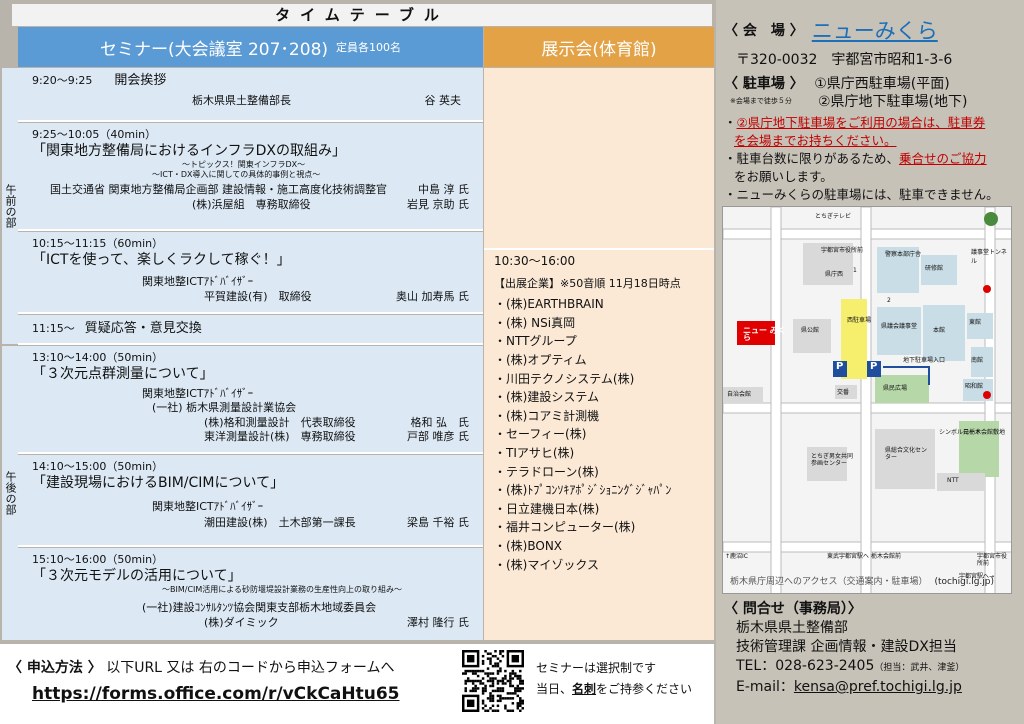 This screenshot has width=1024, height=724. Describe the element at coordinates (805, 666) in the screenshot. I see `contact-tel-number: TEL：028-623-2405` at that location.